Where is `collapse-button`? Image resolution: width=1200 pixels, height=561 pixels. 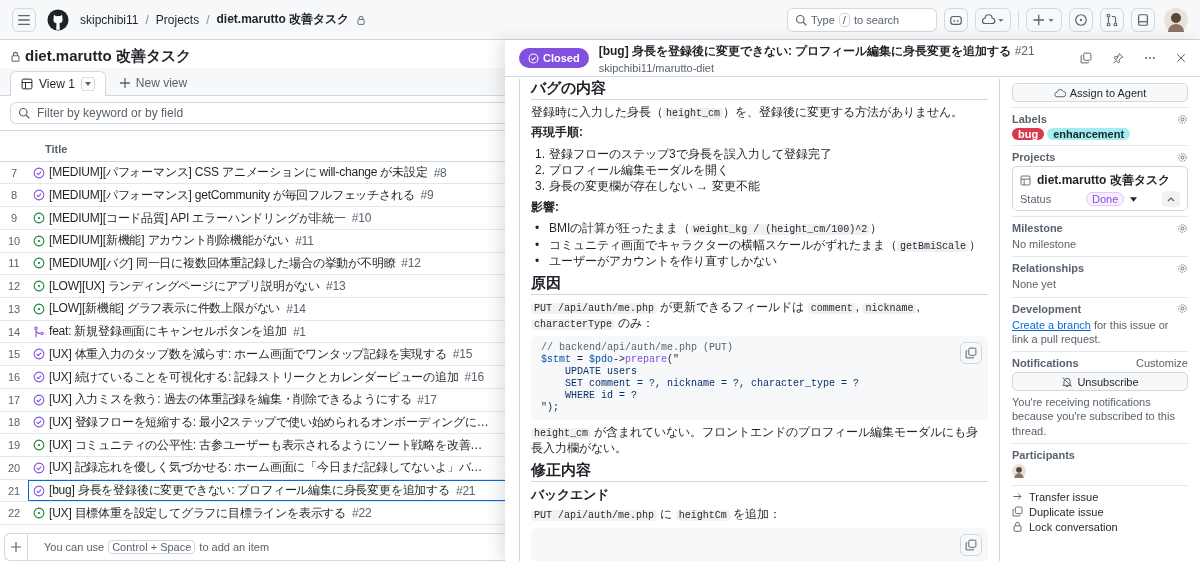 collapse-button is located at coordinates (1171, 199).